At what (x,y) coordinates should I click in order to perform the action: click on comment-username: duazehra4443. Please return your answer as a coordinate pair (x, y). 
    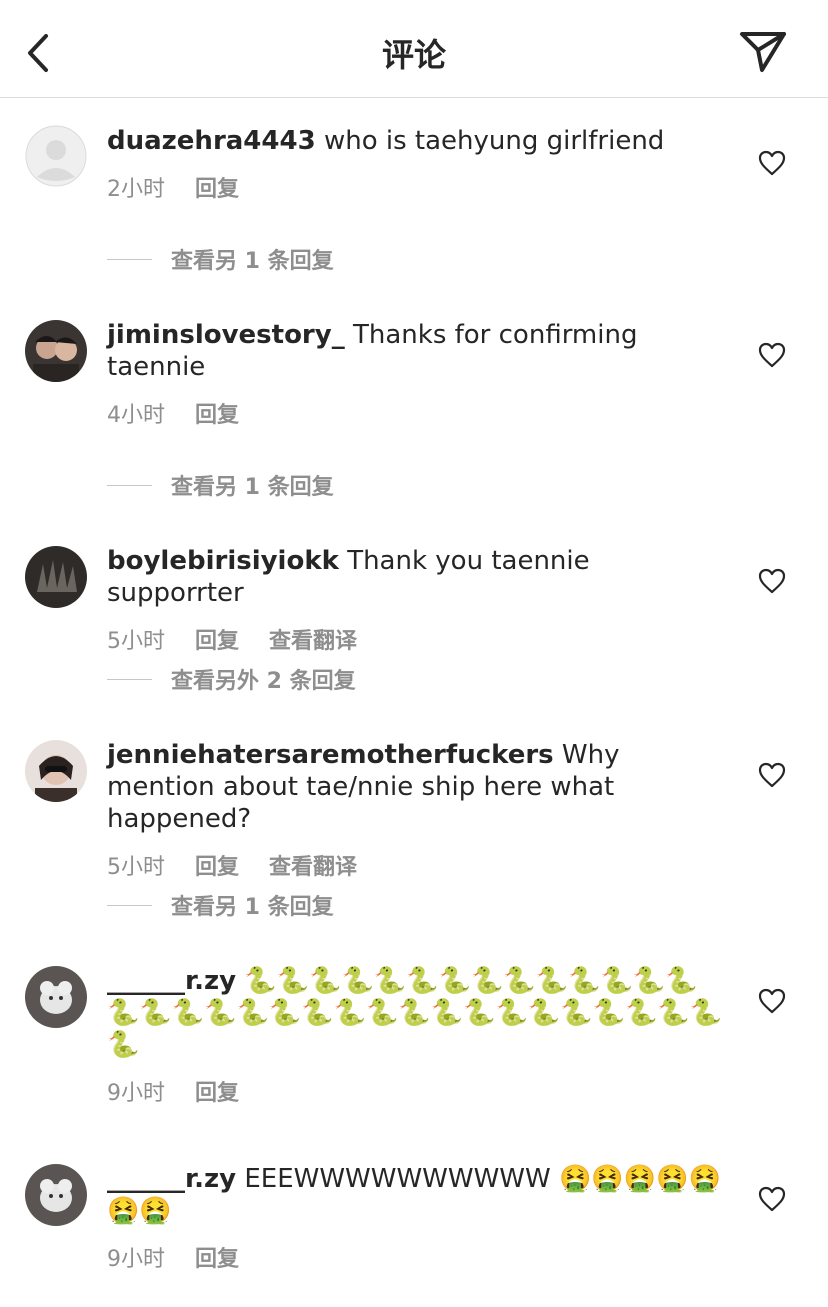
    Looking at the image, I should click on (211, 141).